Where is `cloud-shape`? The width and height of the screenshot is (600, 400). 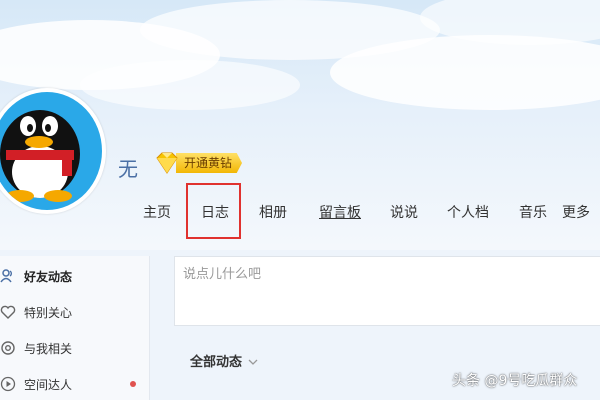
cloud-shape is located at coordinates (190, 85).